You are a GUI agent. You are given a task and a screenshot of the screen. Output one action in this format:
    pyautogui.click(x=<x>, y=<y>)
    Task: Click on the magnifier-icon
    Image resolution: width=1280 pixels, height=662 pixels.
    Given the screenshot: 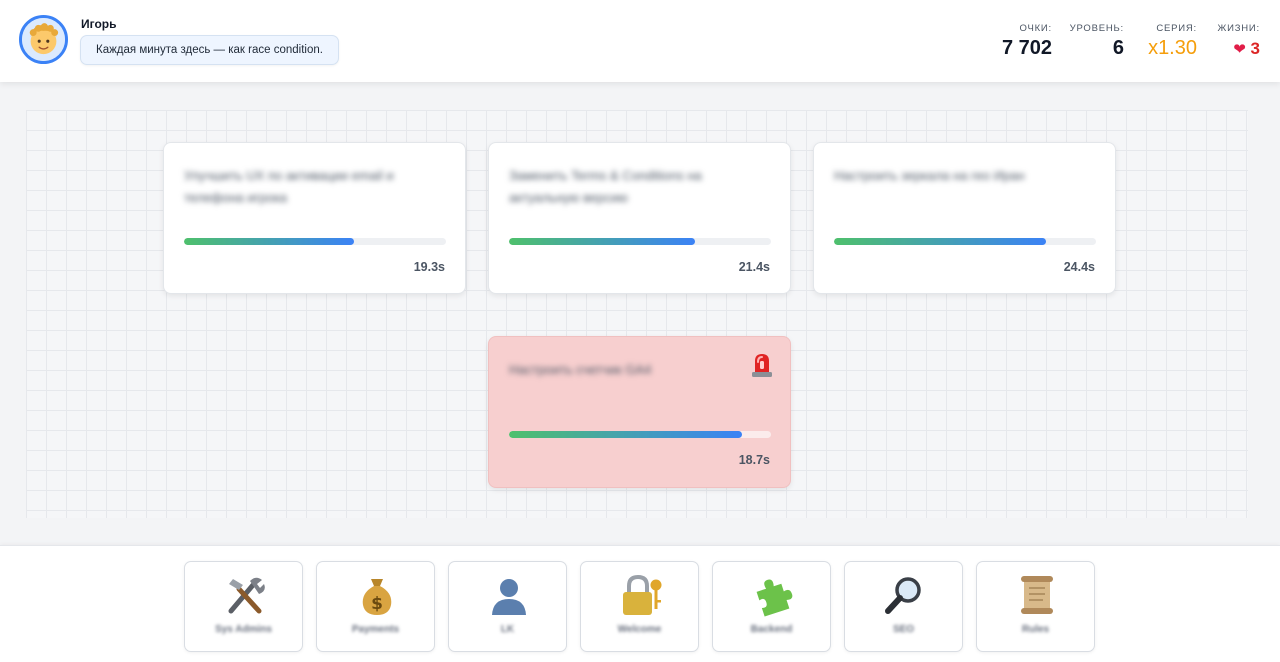 What is the action you would take?
    pyautogui.click(x=905, y=595)
    